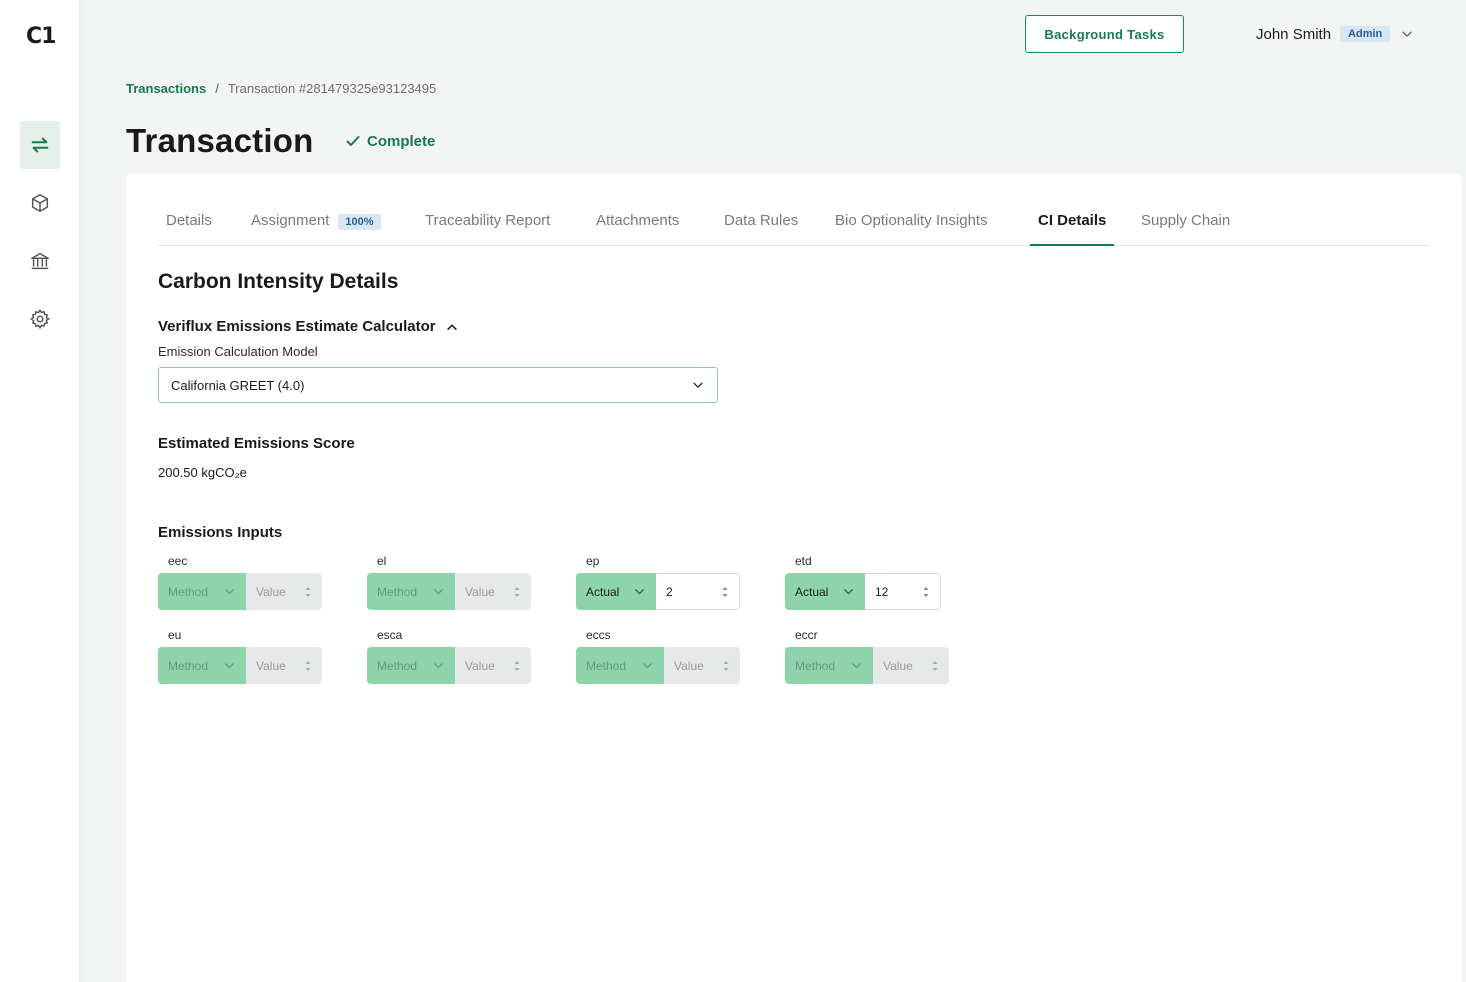 This screenshot has width=1466, height=982. Describe the element at coordinates (297, 326) in the screenshot. I see `calculator-title: Veriflux Emissions Estimate Calculator` at that location.